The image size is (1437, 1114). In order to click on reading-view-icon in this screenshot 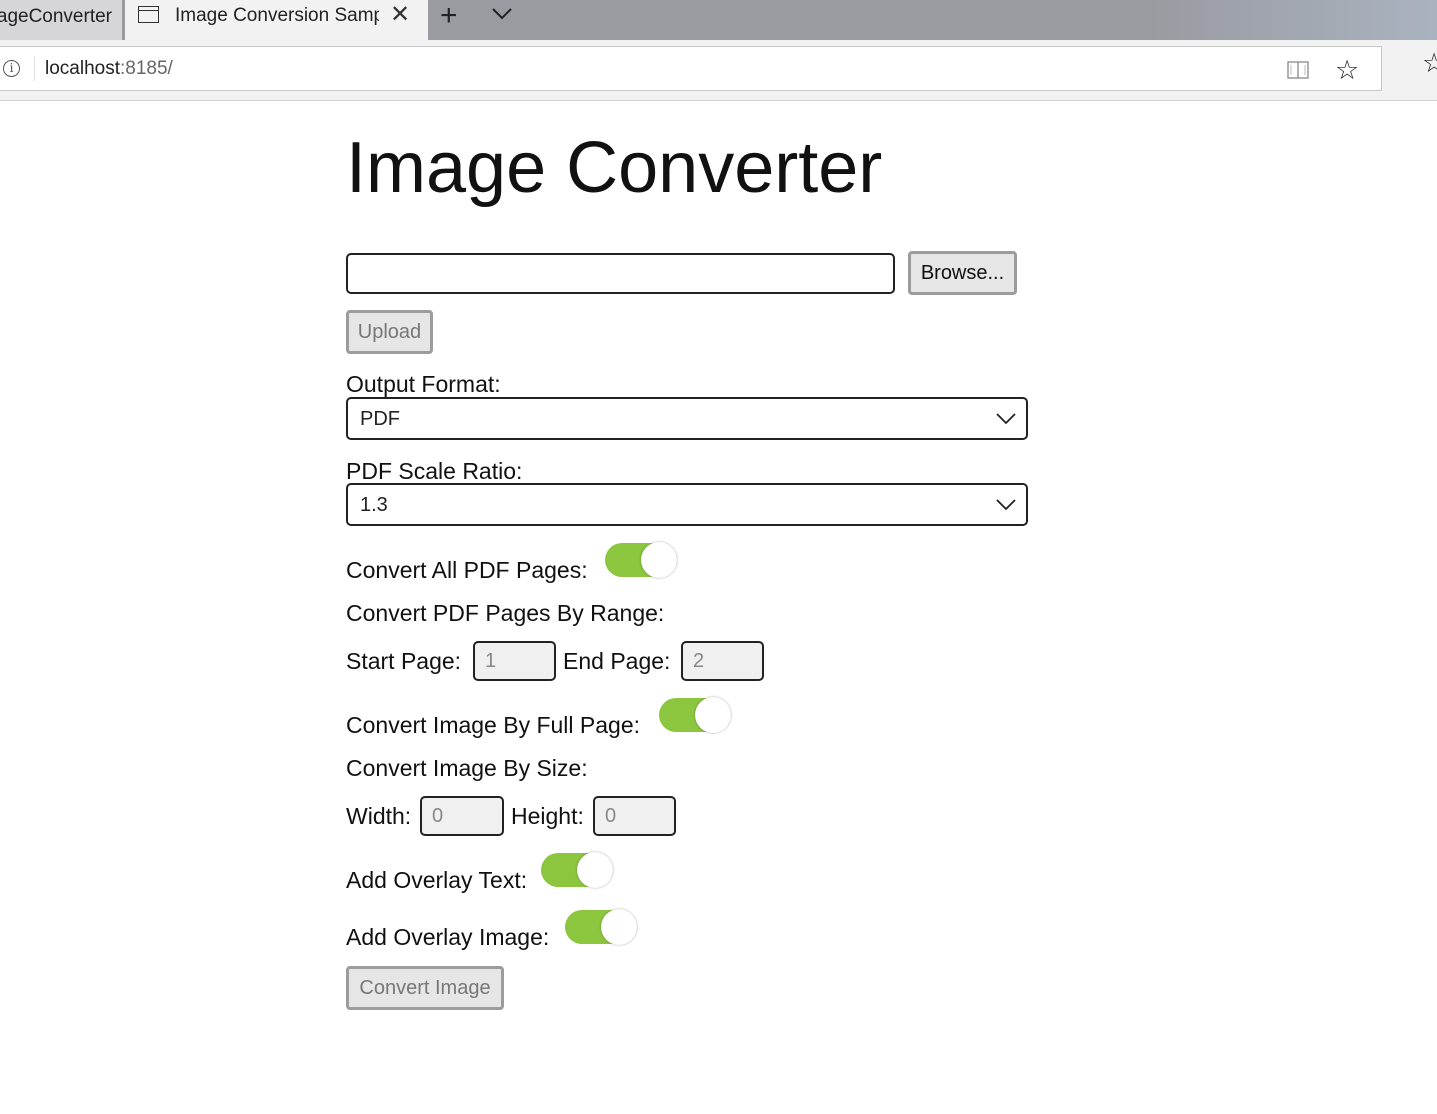, I will do `click(1298, 70)`.